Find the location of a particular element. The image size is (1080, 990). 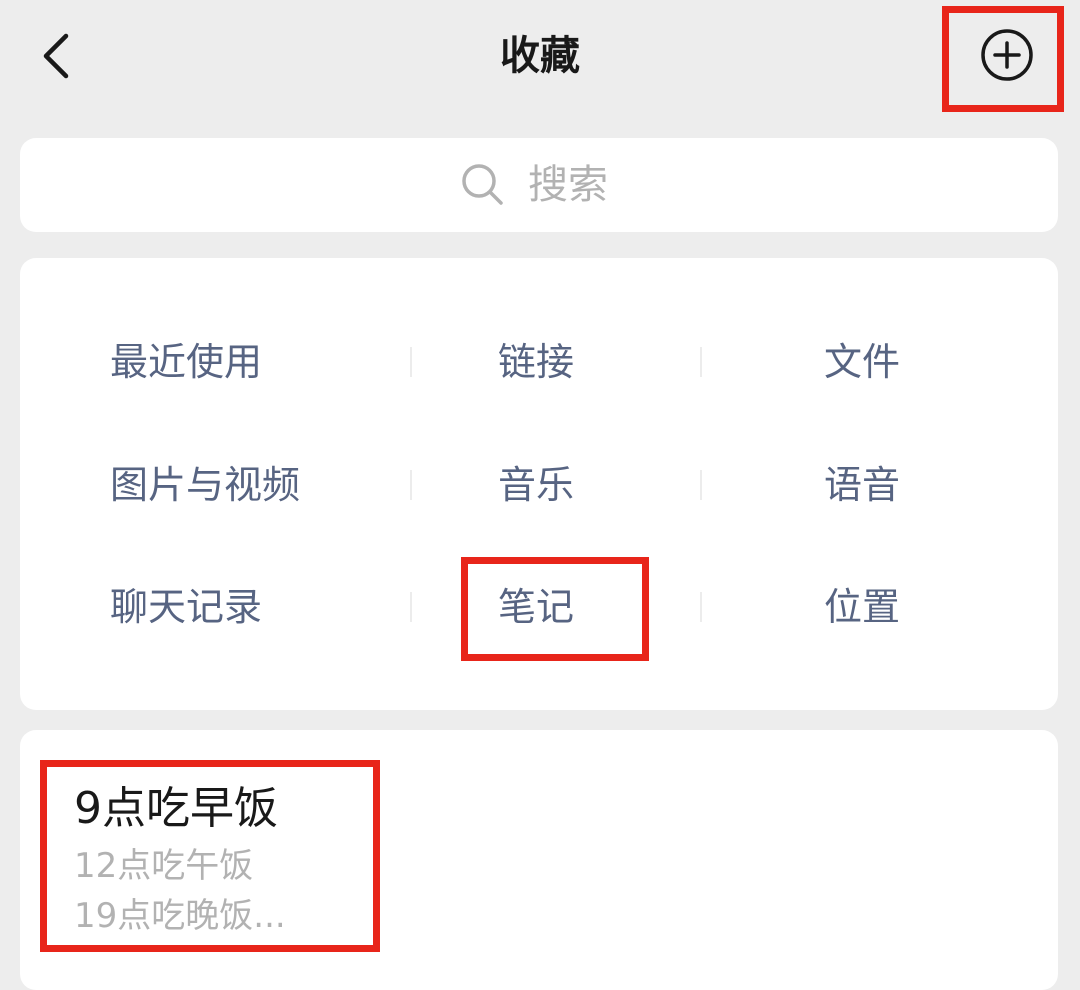

search-placeholder: 搜索 is located at coordinates (568, 185).